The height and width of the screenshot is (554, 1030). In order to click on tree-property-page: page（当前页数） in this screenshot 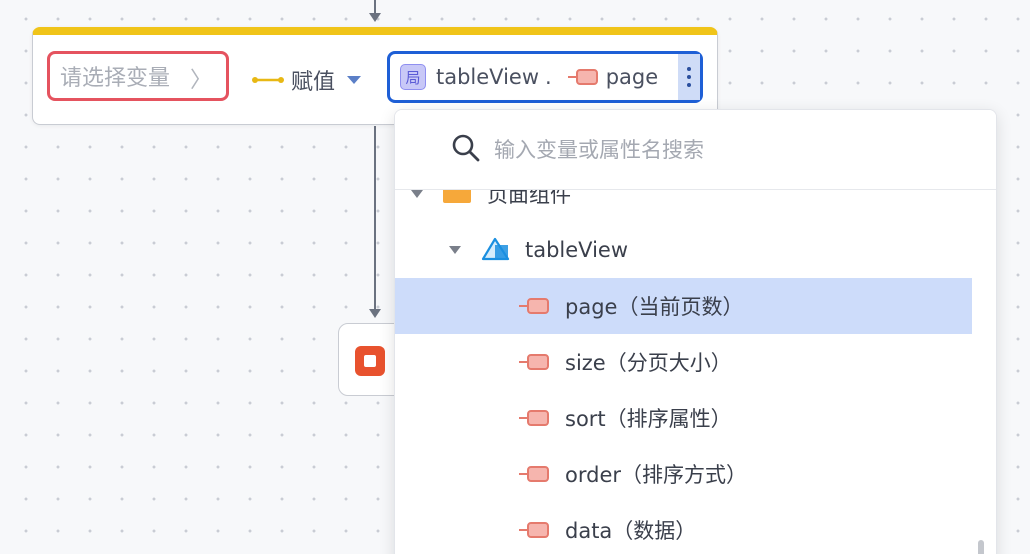, I will do `click(683, 306)`.